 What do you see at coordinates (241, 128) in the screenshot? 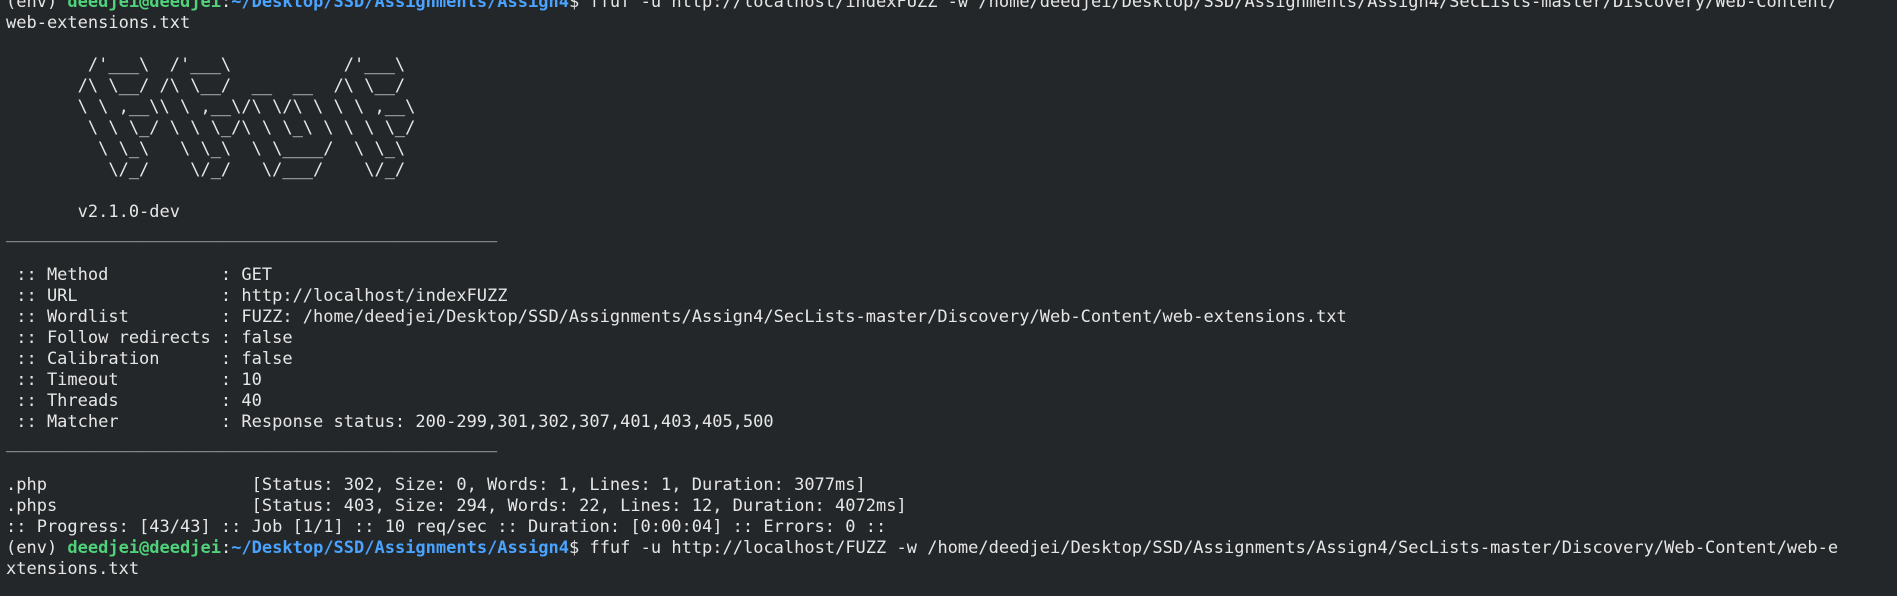
I see `banner-line: \ \ \_/ \ \ \_/\ \ \_\ \ \ \ \_/` at bounding box center [241, 128].